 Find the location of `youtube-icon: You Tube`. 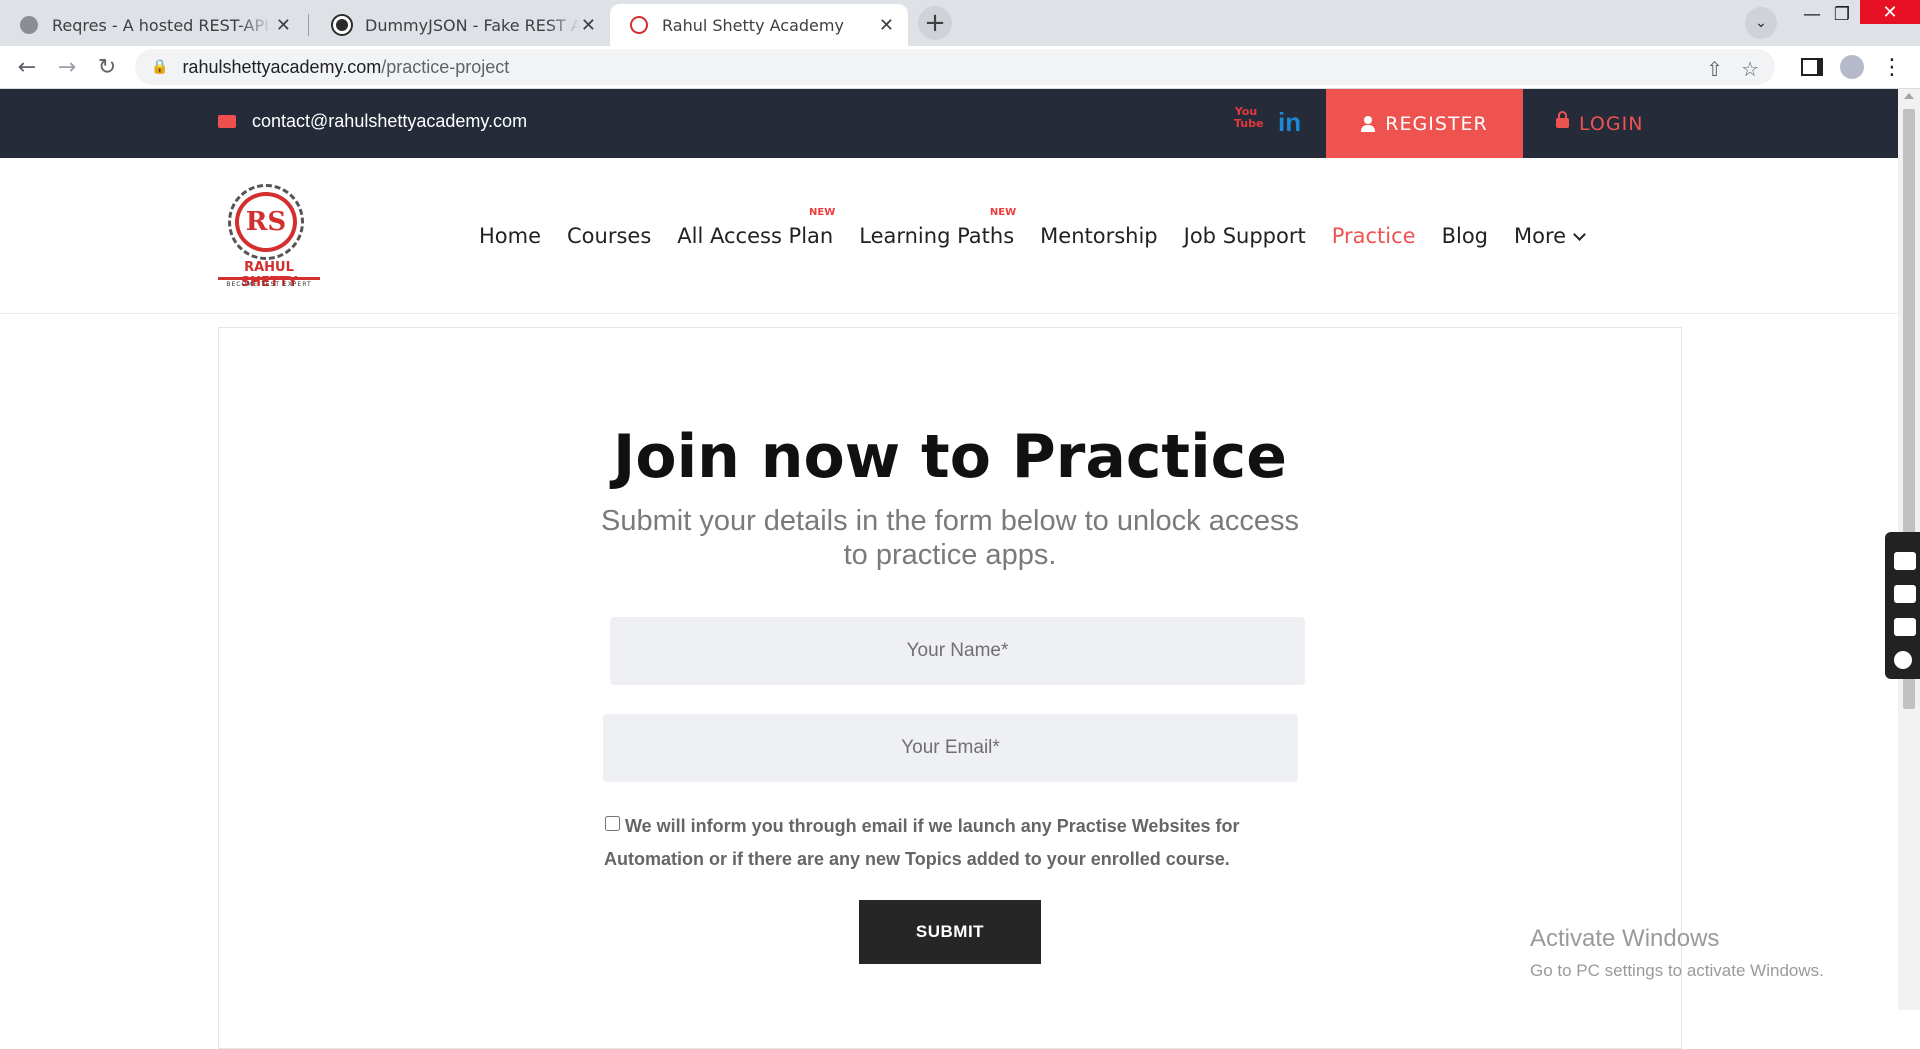

youtube-icon: You Tube is located at coordinates (1248, 122).